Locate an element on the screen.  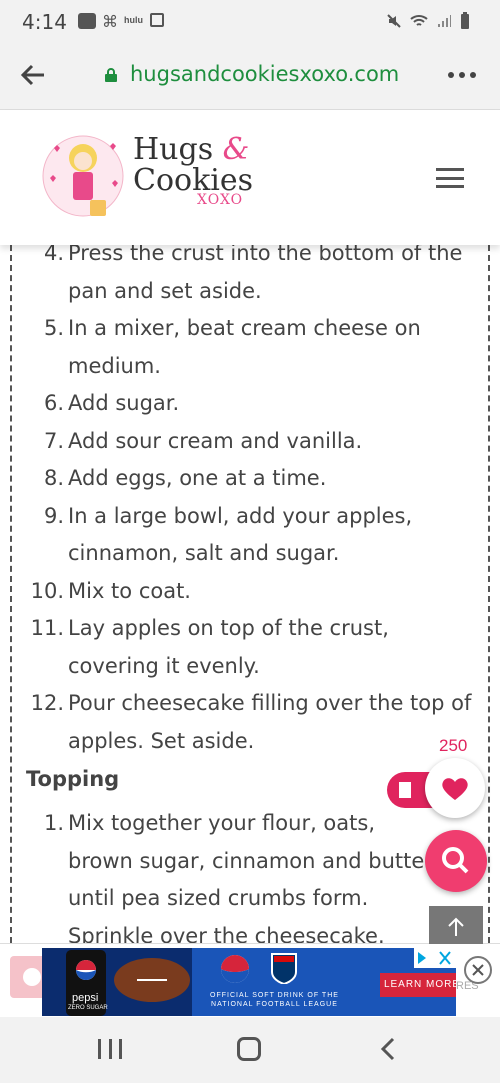
heart-icon is located at coordinates (455, 789).